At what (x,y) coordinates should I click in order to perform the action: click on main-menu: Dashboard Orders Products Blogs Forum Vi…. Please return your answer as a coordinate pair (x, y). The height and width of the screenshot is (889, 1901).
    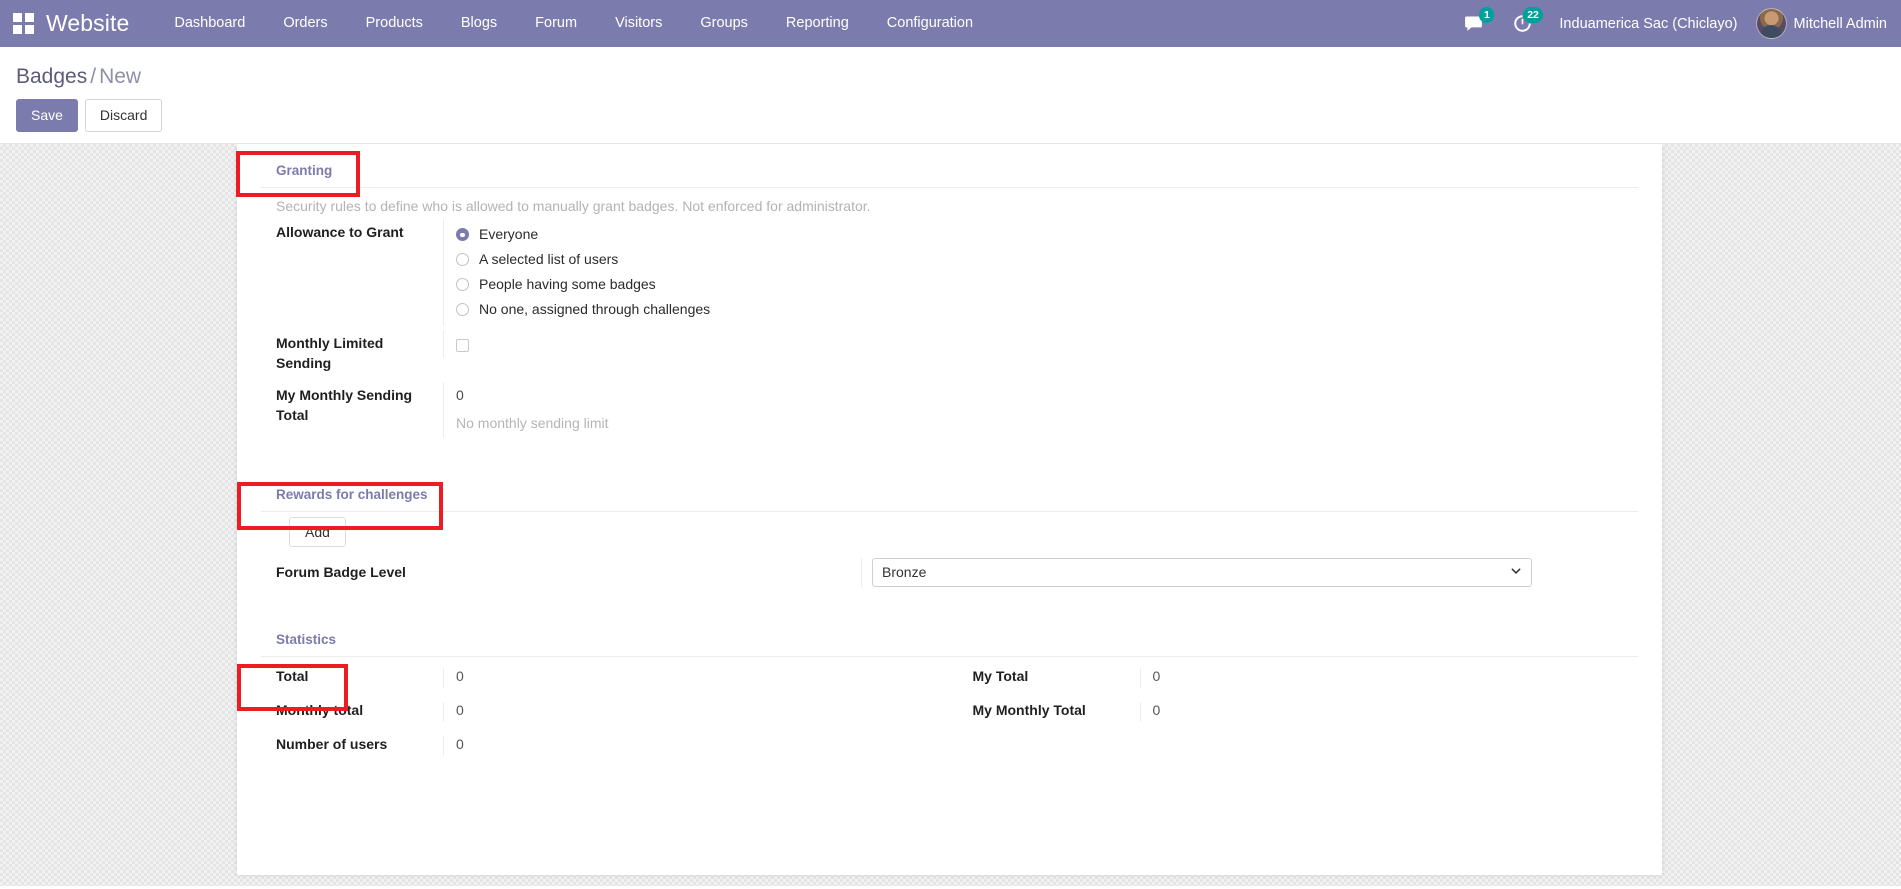
    Looking at the image, I should click on (573, 23).